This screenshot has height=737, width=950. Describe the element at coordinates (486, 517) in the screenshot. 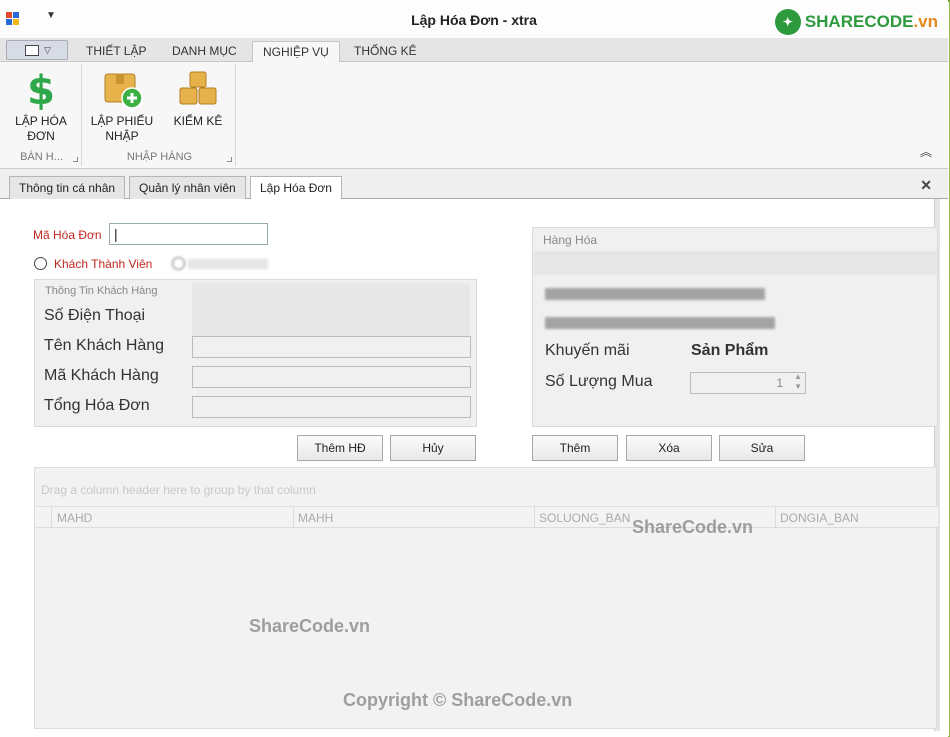

I see `grid-header-row: MAHD MAHH SOLUONG_BAN DONGIA_BAN` at that location.